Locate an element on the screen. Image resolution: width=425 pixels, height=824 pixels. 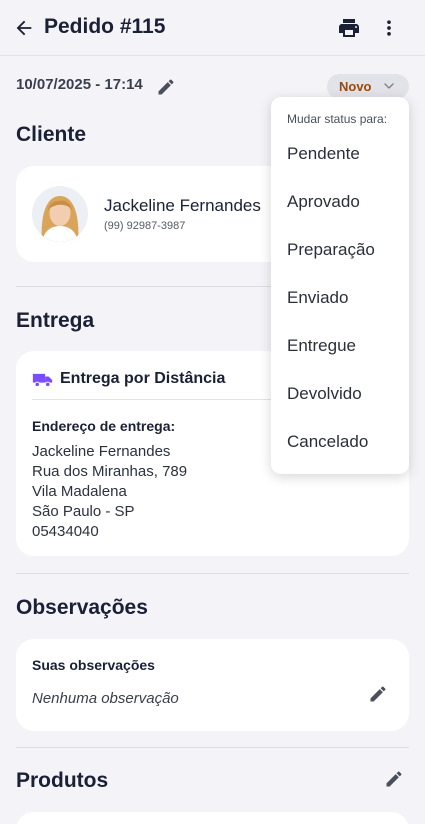
avatar is located at coordinates (60, 214).